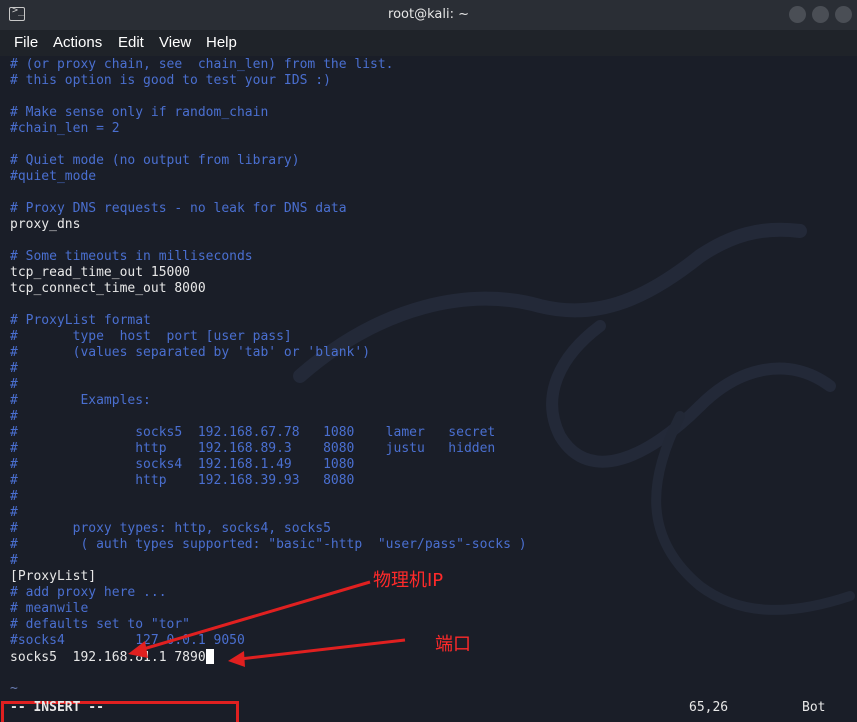  I want to click on annotation-arrows, so click(267, 623).